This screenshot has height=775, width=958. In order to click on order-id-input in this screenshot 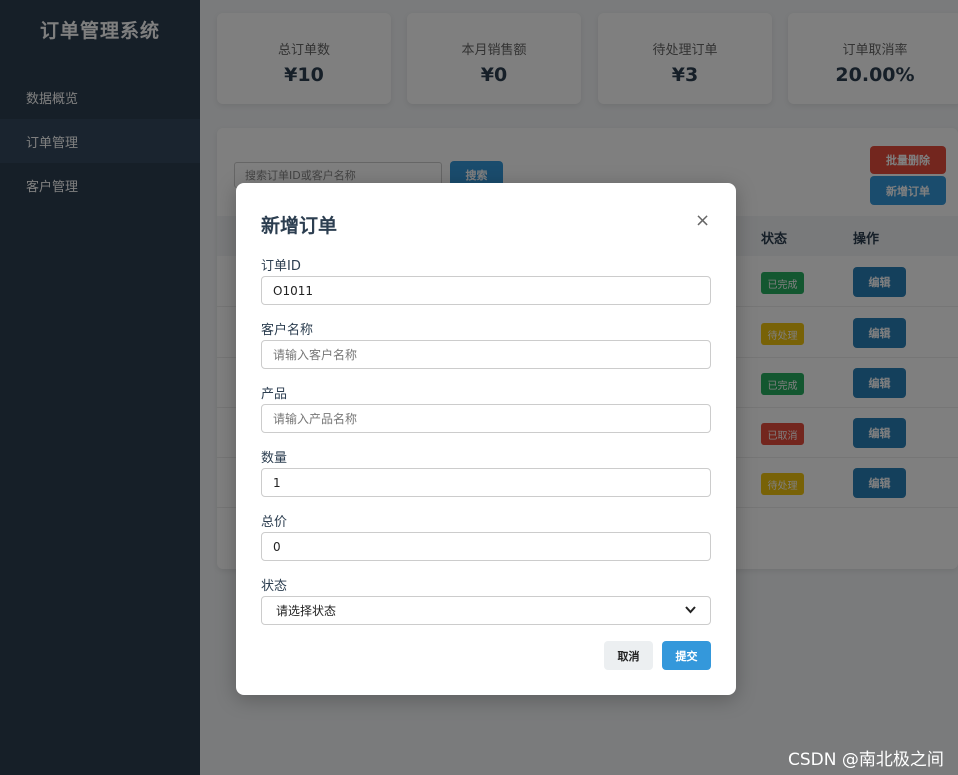, I will do `click(486, 290)`.